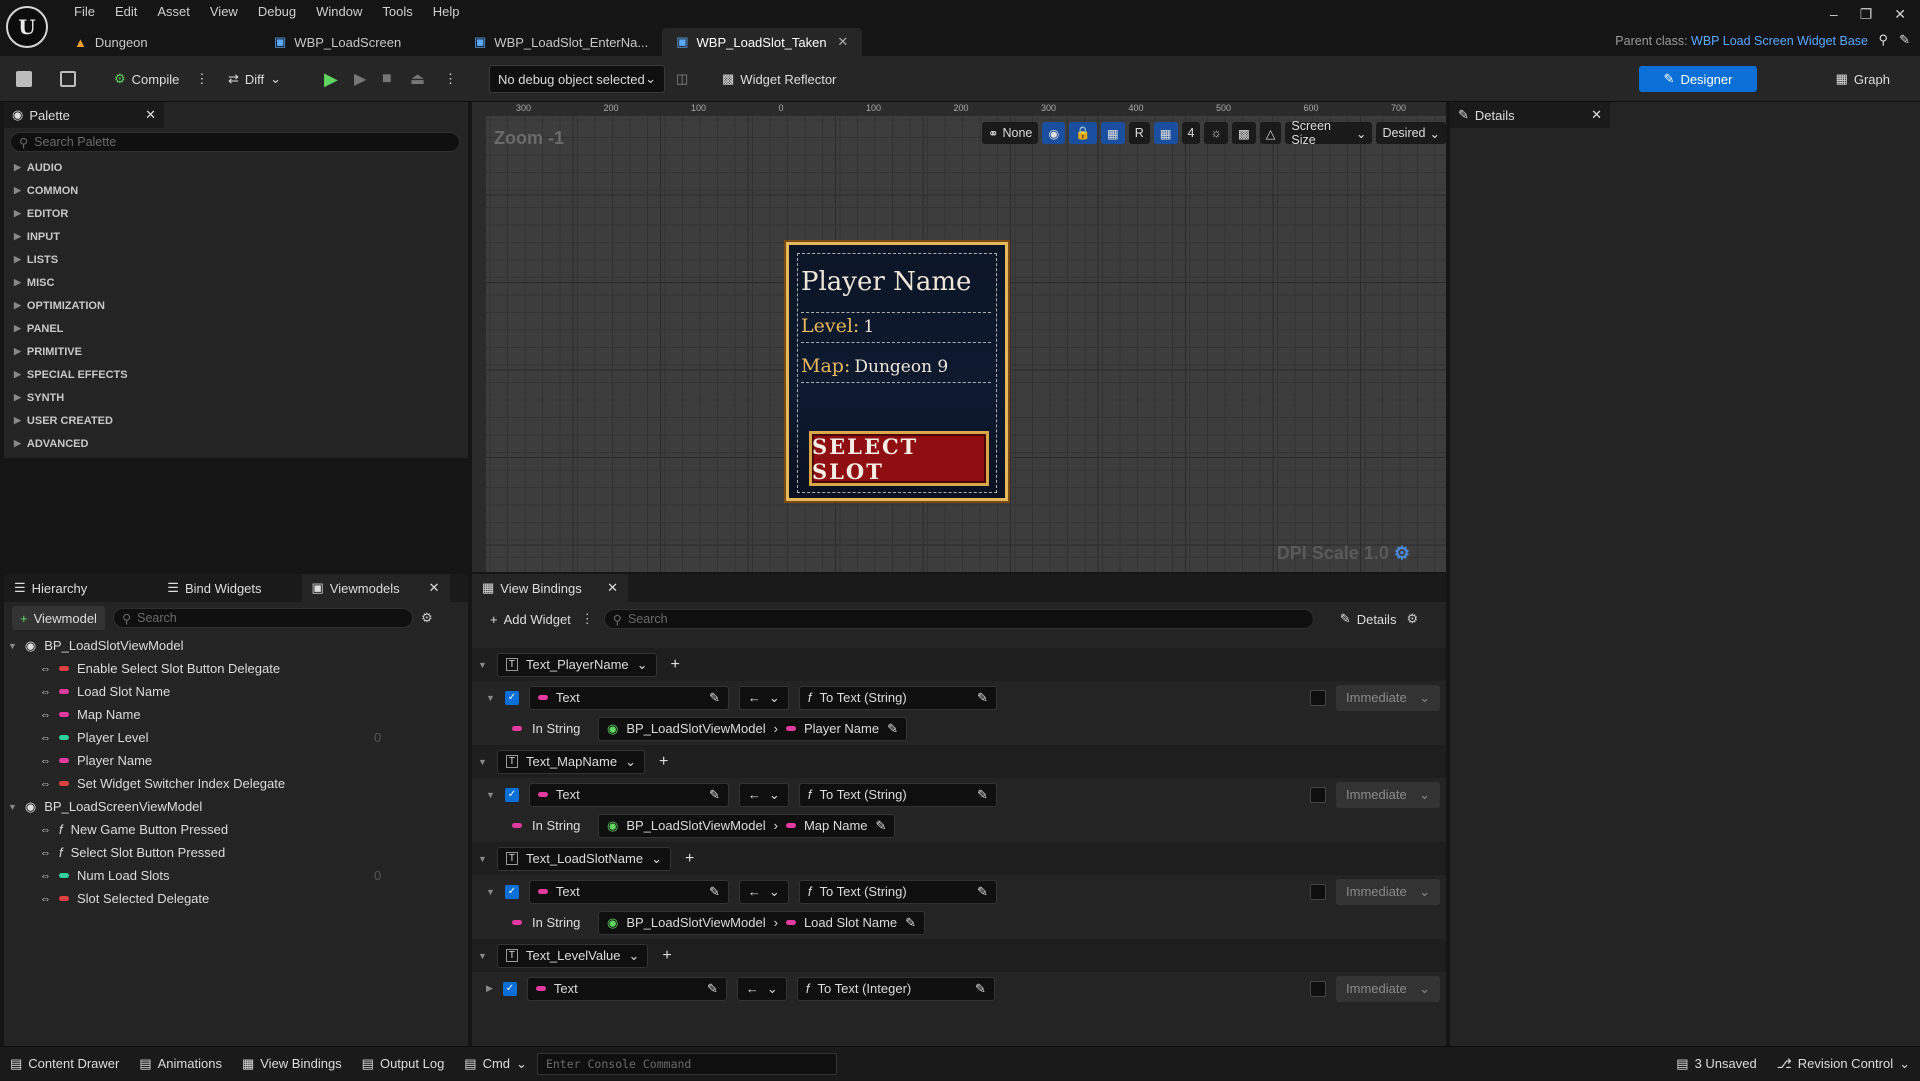  What do you see at coordinates (236, 374) in the screenshot?
I see `palette-category: ▶ SPECIAL EFFECTS` at bounding box center [236, 374].